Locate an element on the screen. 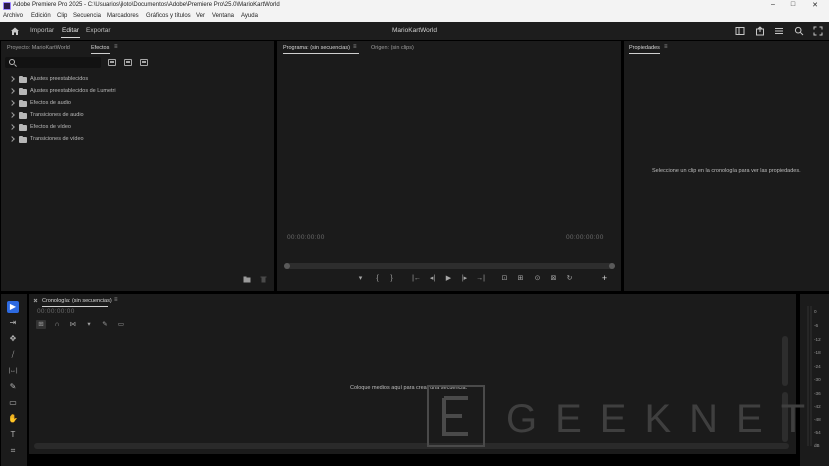 Image resolution: width=829 pixels, height=466 pixels. rectangle-tool-icon: ▭ is located at coordinates (13, 403).